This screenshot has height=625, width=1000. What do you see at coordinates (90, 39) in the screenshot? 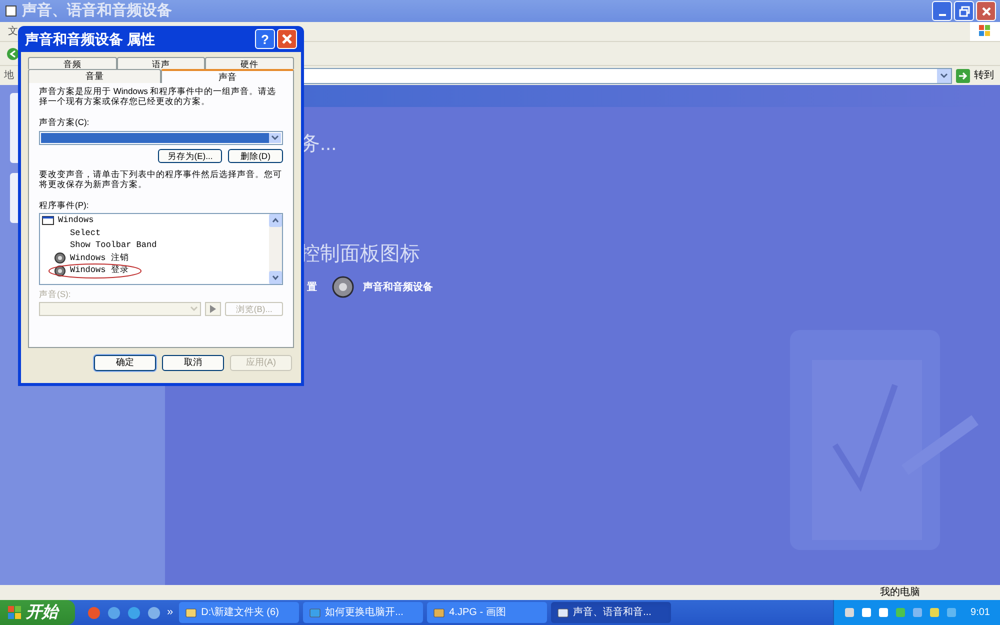
I see `dialog-title: 声音和音频设备 属性` at bounding box center [90, 39].